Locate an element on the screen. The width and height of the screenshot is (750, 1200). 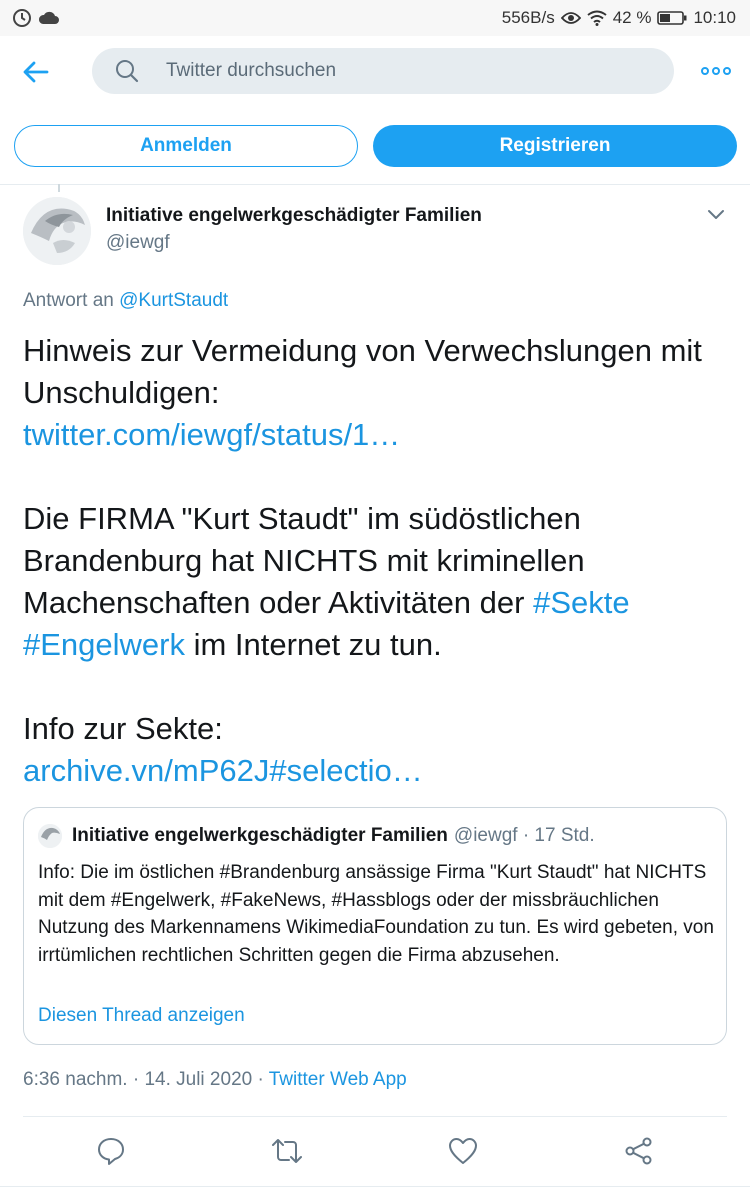
top-bar is located at coordinates (375, 72).